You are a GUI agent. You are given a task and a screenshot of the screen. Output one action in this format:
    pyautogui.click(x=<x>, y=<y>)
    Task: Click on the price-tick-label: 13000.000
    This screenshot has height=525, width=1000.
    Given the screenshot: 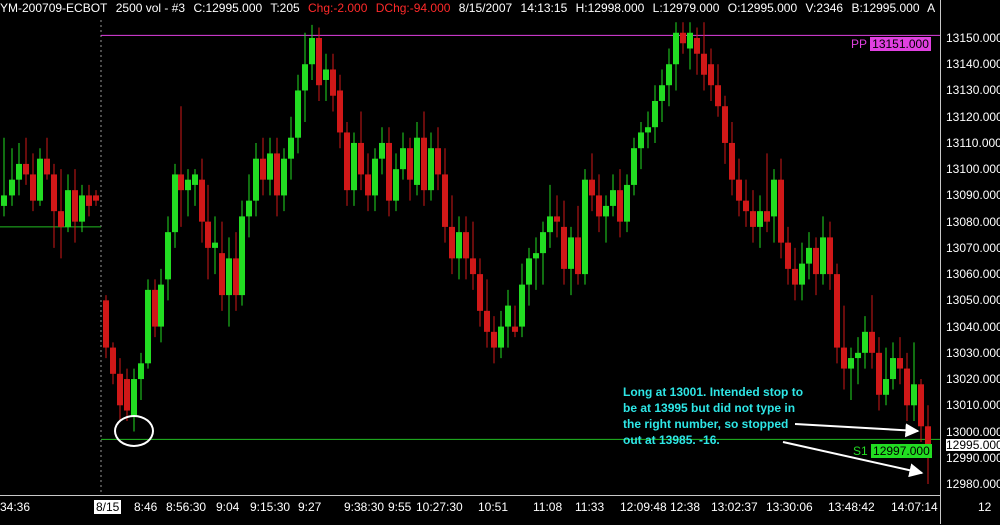 What is the action you would take?
    pyautogui.click(x=973, y=431)
    